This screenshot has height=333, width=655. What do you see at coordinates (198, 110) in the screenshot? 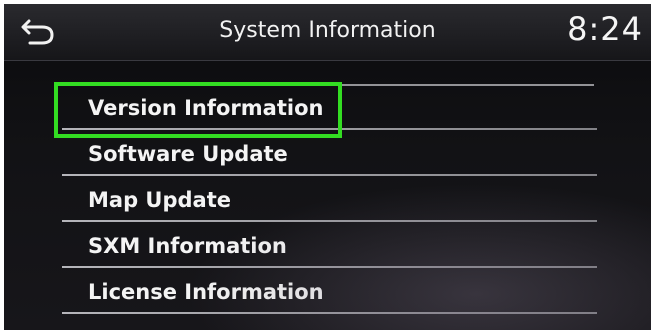
I see `selection-highlight` at bounding box center [198, 110].